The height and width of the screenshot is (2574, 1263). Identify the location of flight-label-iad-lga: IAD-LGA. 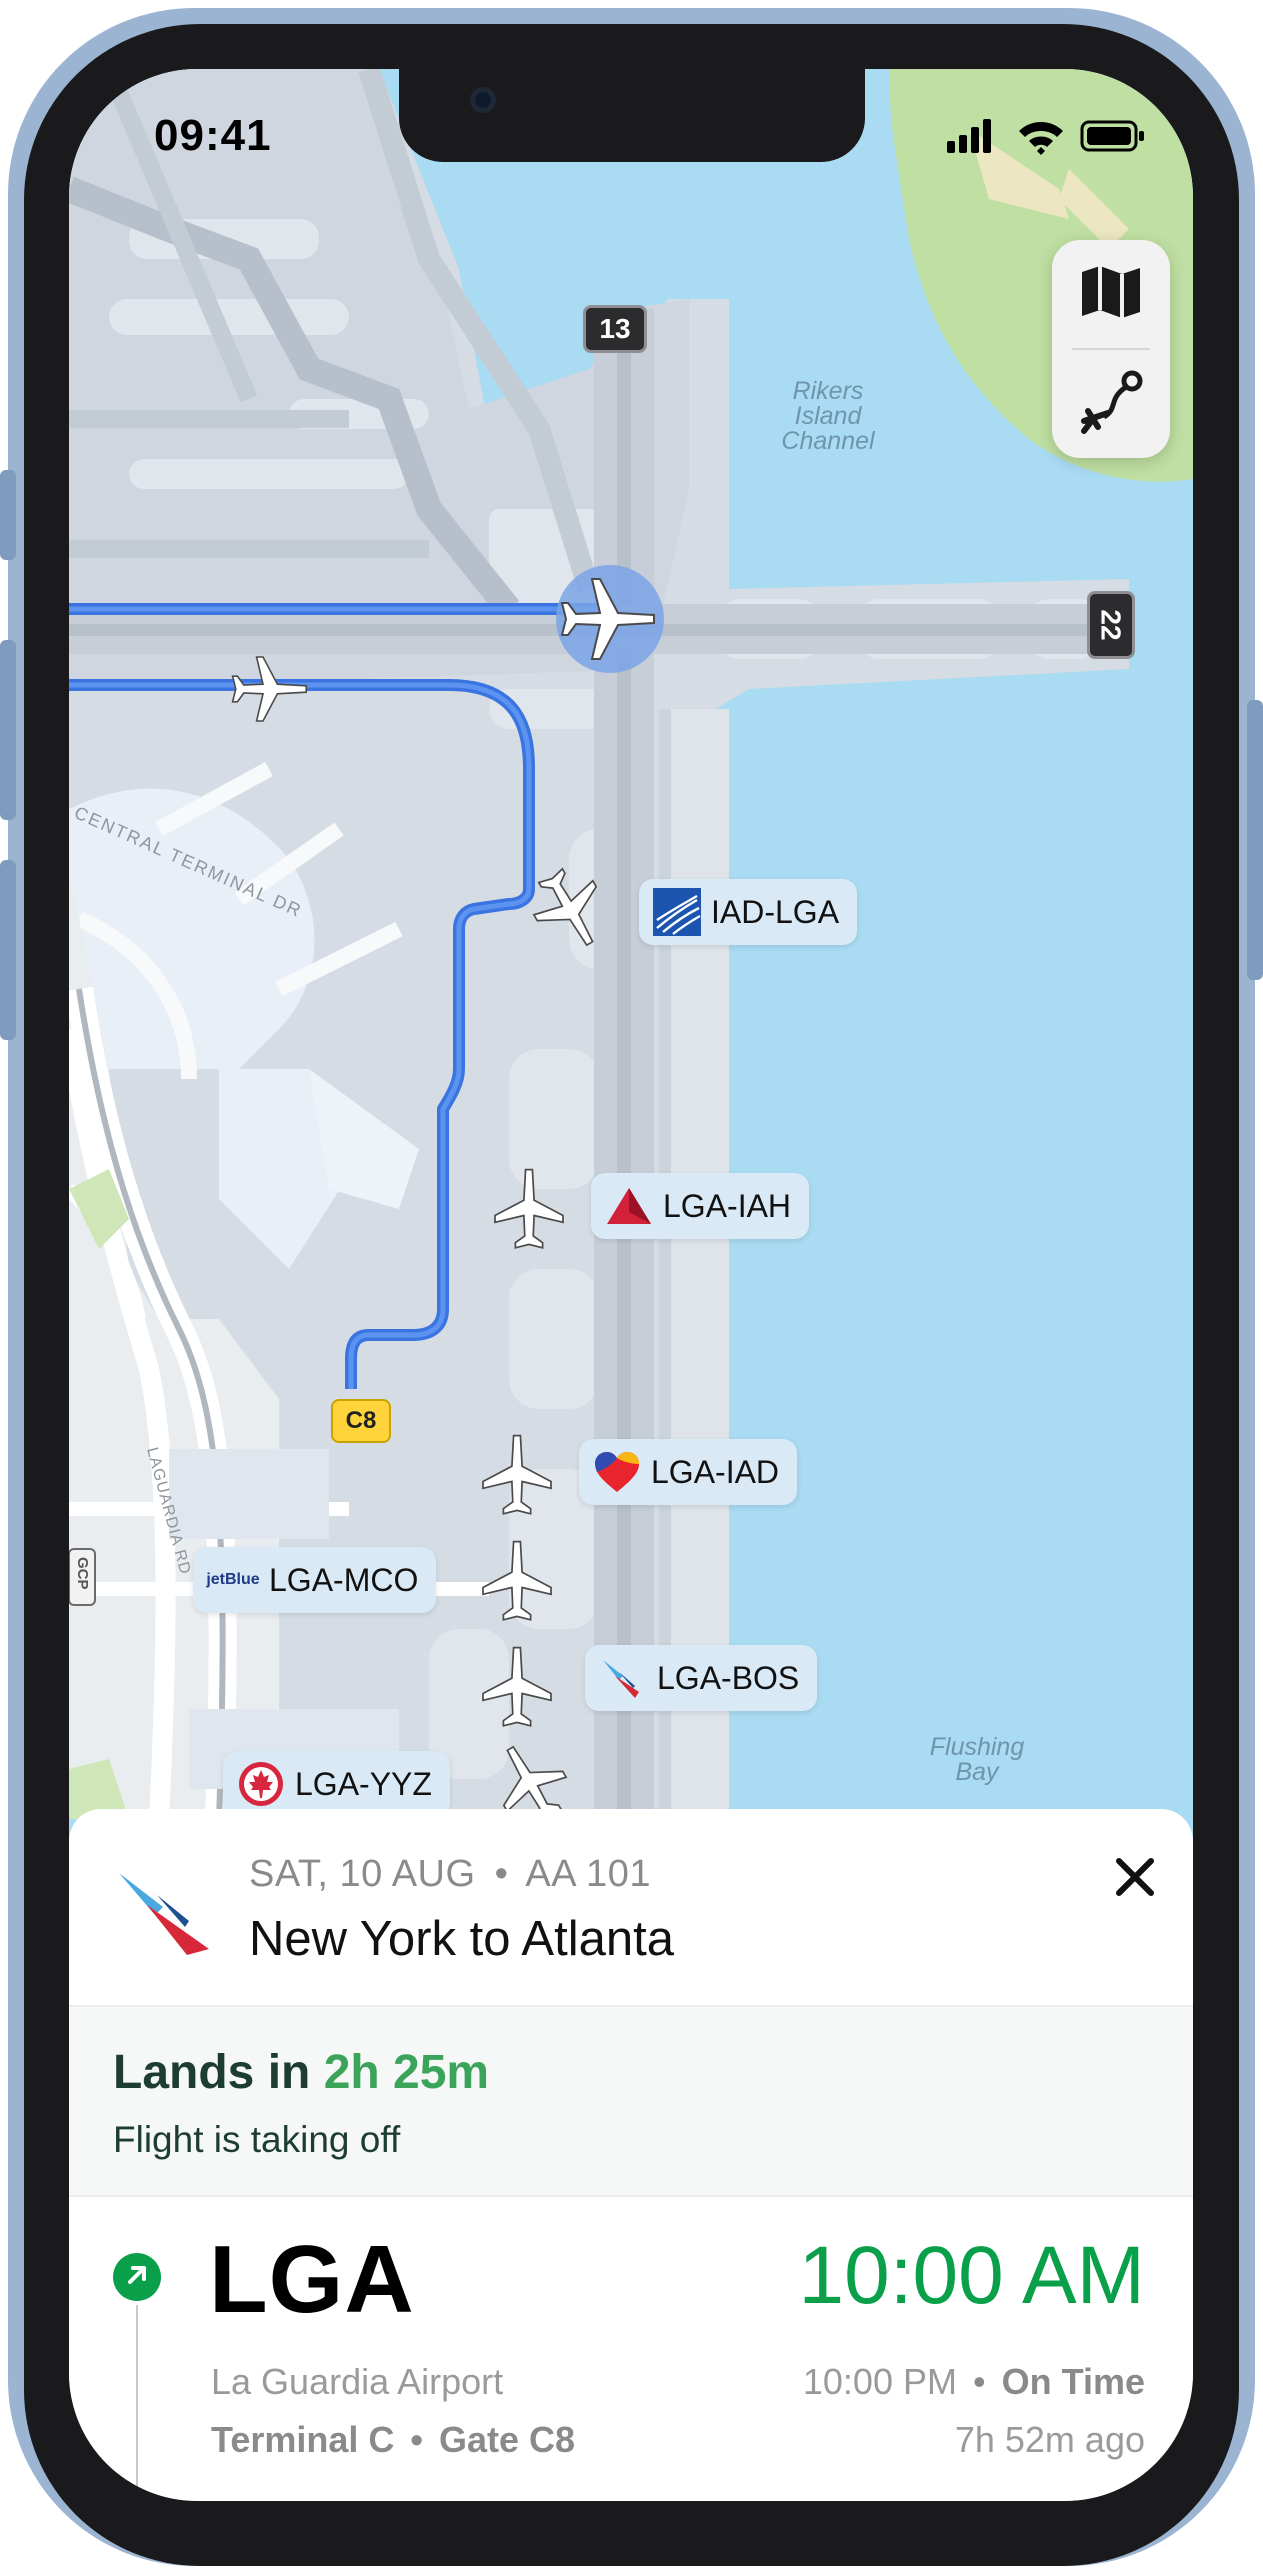
(748, 912).